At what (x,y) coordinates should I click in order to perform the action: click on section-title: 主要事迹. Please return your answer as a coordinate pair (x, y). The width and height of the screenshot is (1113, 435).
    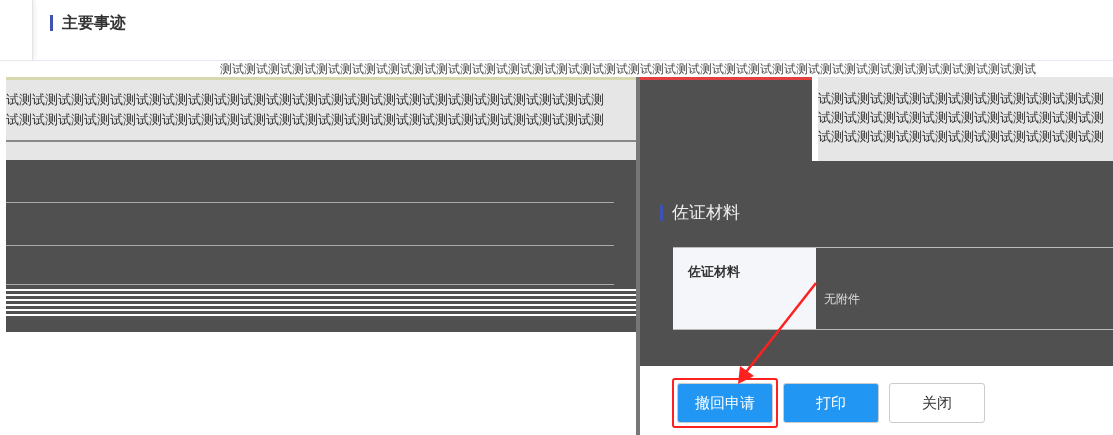
    Looking at the image, I should click on (94, 23).